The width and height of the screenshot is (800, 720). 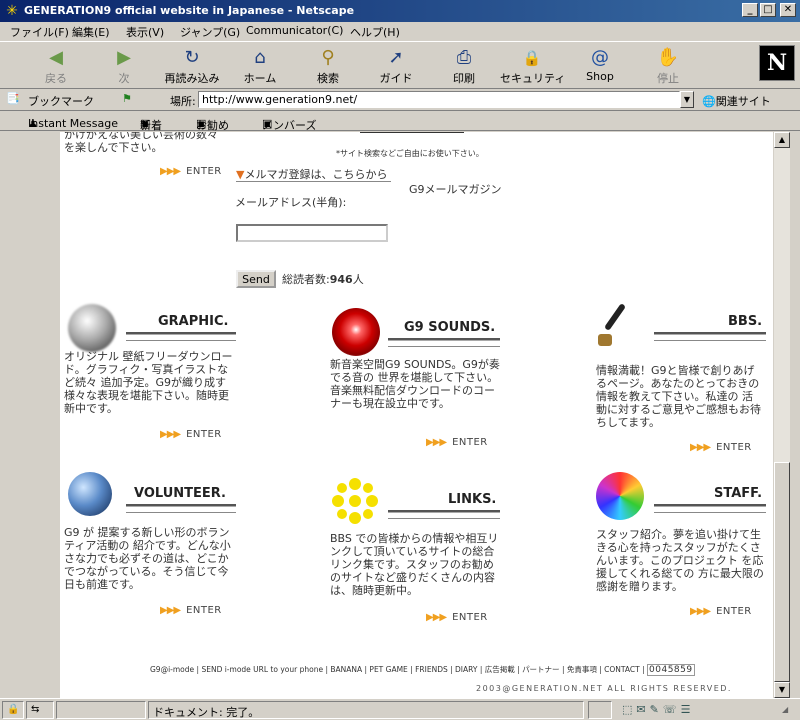 What do you see at coordinates (788, 10) in the screenshot?
I see `close-button: ✕` at bounding box center [788, 10].